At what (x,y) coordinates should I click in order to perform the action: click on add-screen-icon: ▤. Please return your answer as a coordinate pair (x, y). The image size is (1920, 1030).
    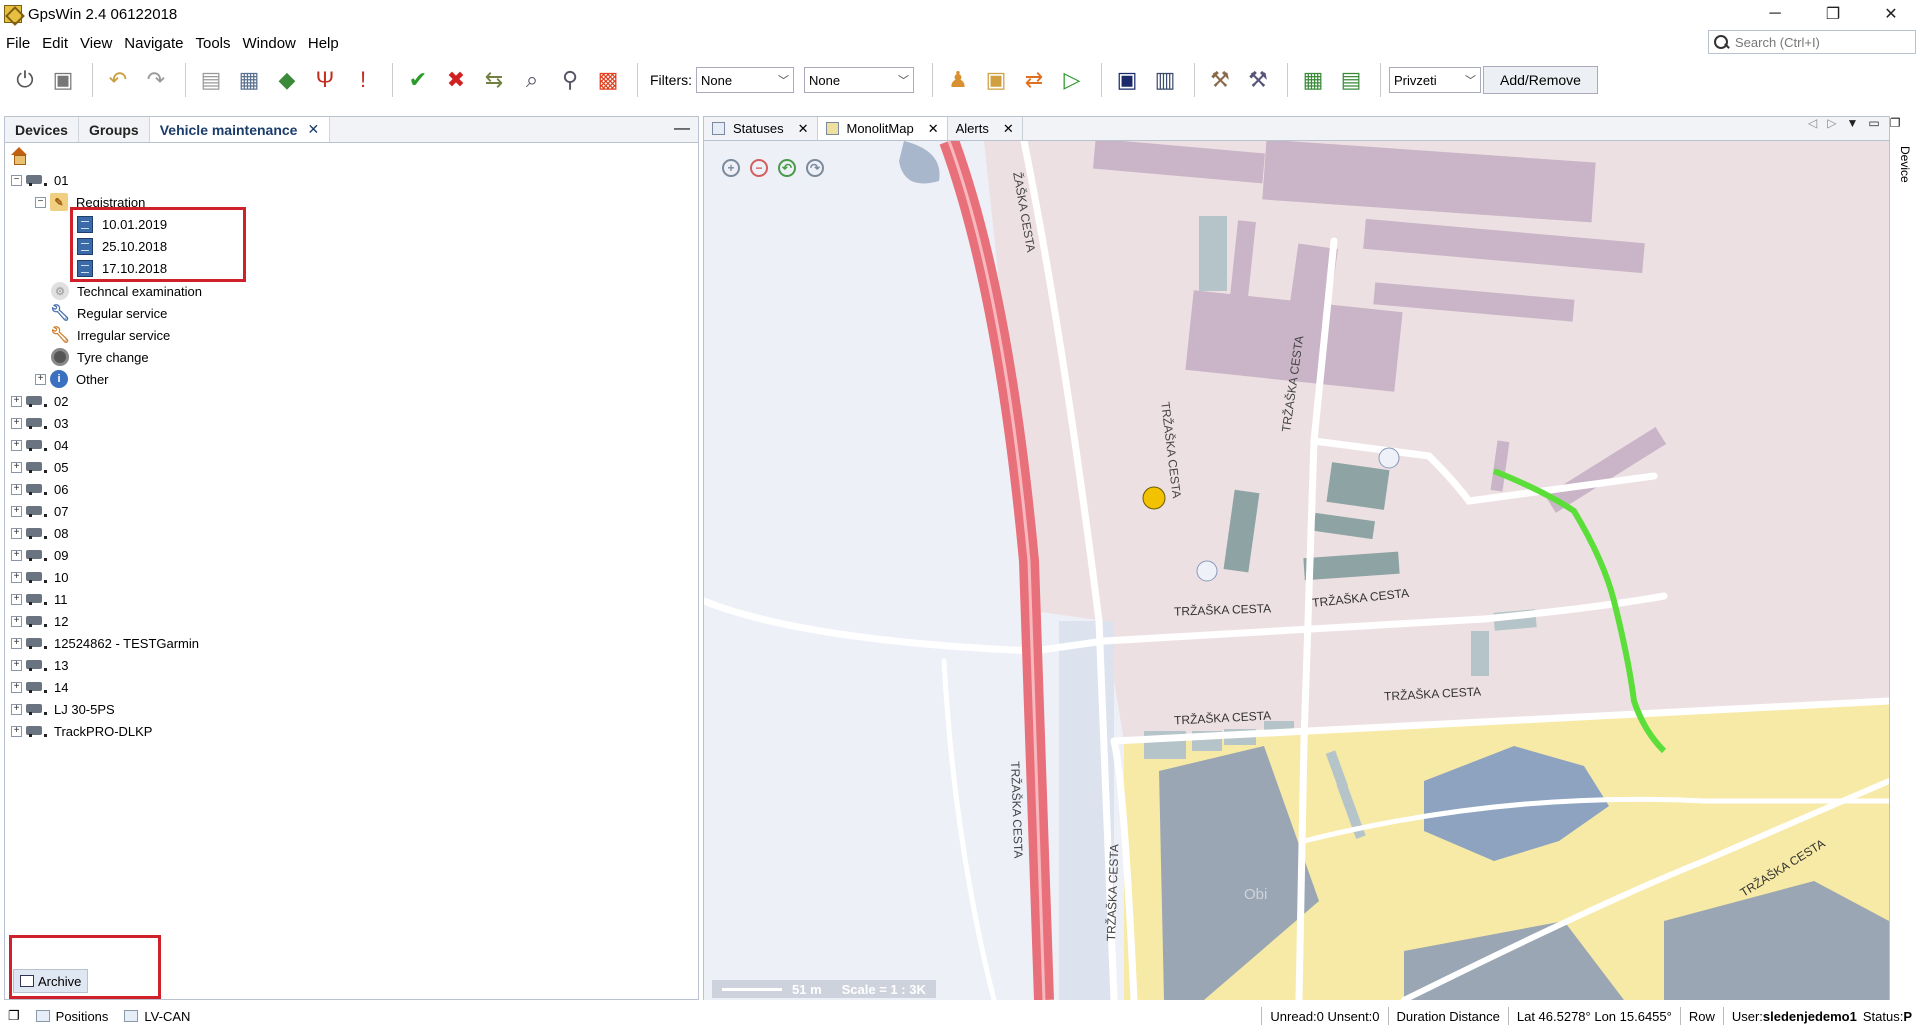
    Looking at the image, I should click on (1351, 80).